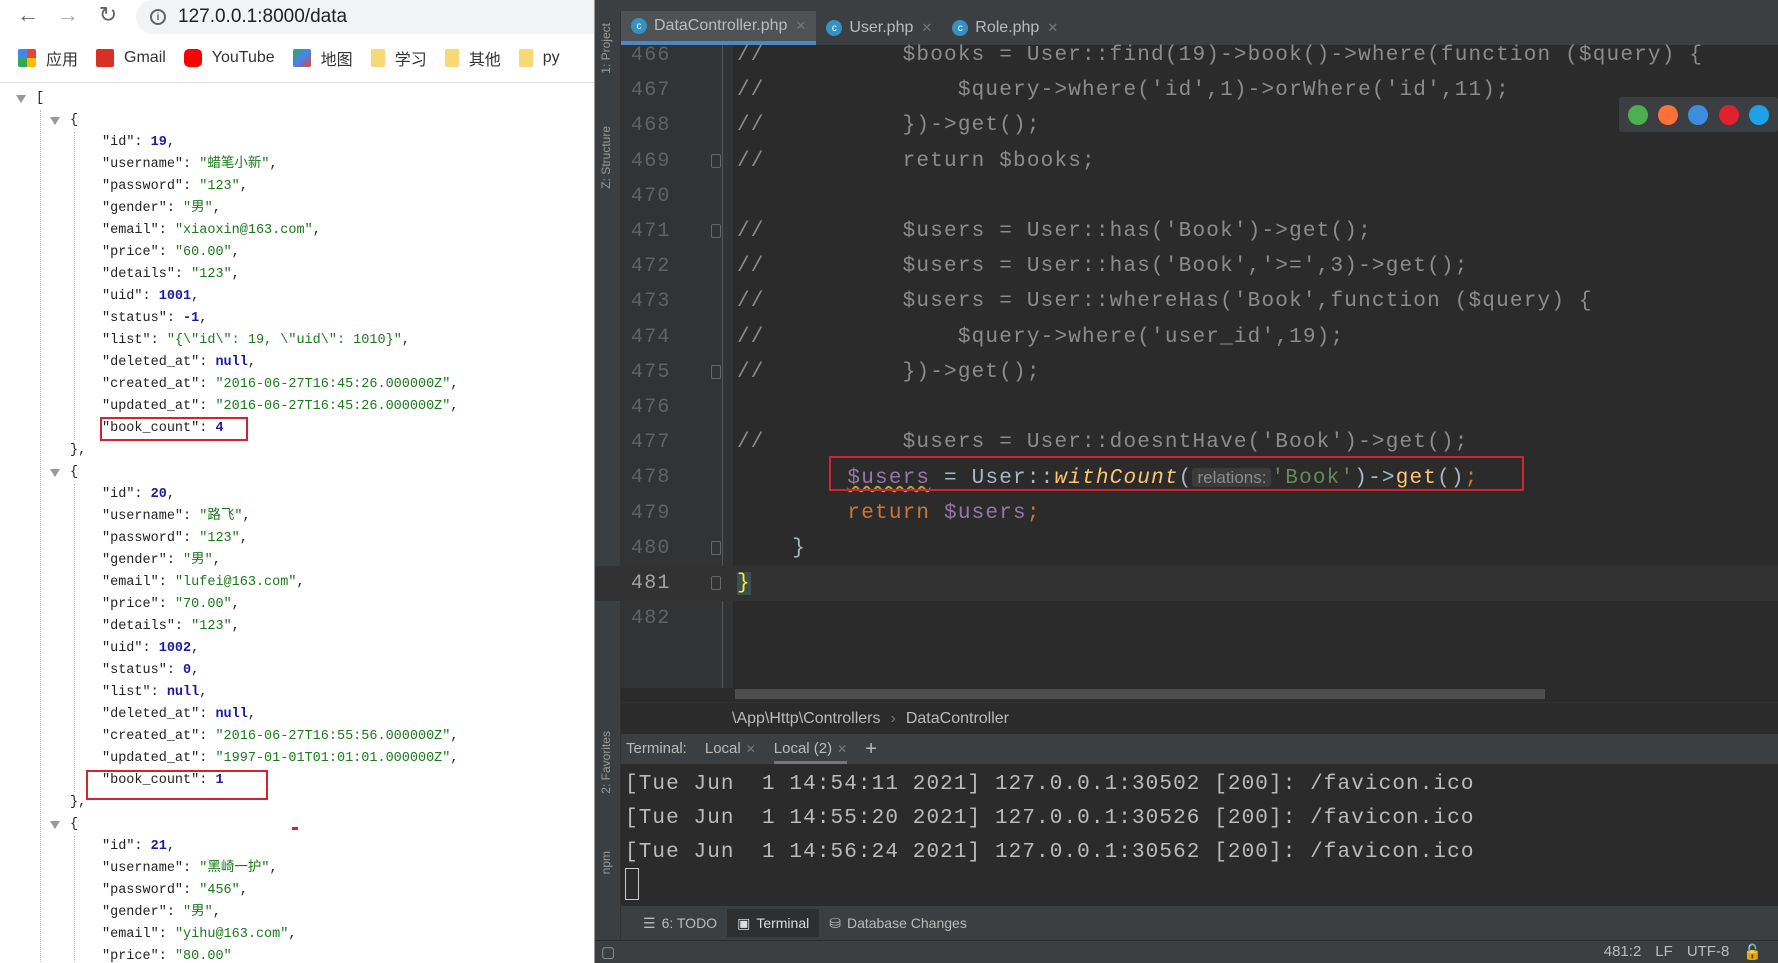 The width and height of the screenshot is (1778, 963). I want to click on code-text: }, so click(744, 583).